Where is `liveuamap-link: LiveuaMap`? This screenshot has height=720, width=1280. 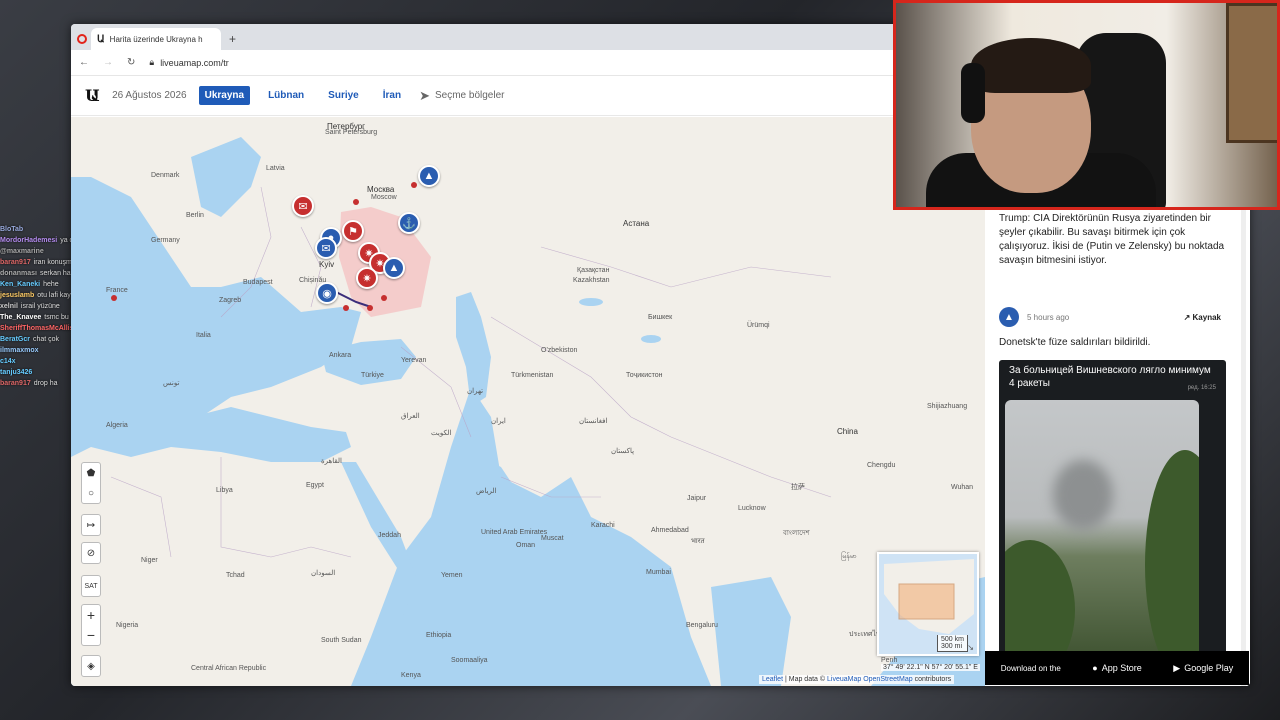 liveuamap-link: LiveuaMap is located at coordinates (844, 679).